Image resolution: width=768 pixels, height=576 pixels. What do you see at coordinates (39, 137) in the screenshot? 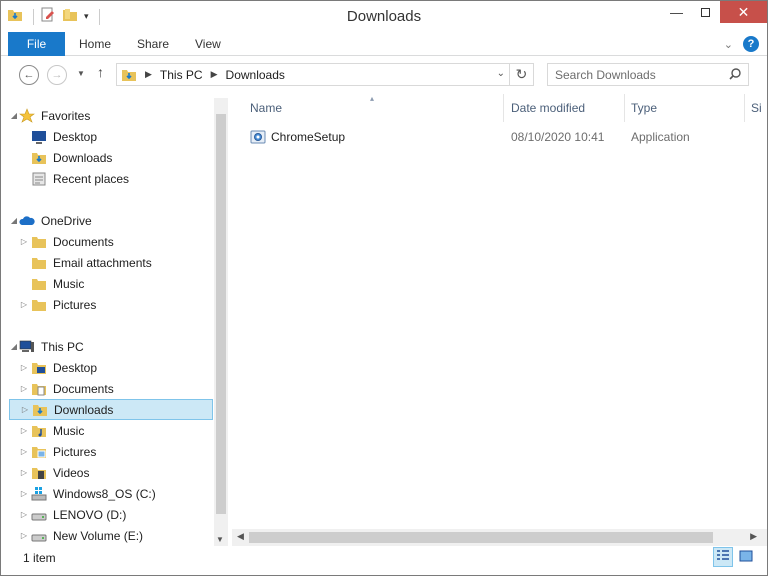
I see `desktop-icon` at bounding box center [39, 137].